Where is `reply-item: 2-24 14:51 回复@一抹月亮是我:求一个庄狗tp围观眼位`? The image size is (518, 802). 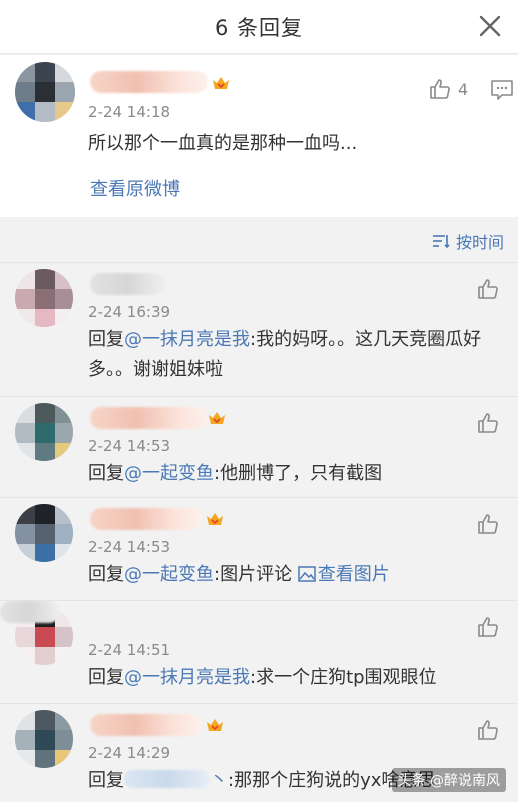 reply-item: 2-24 14:51 回复@一抹月亮是我:求一个庄狗tp围观眼位 is located at coordinates (259, 651).